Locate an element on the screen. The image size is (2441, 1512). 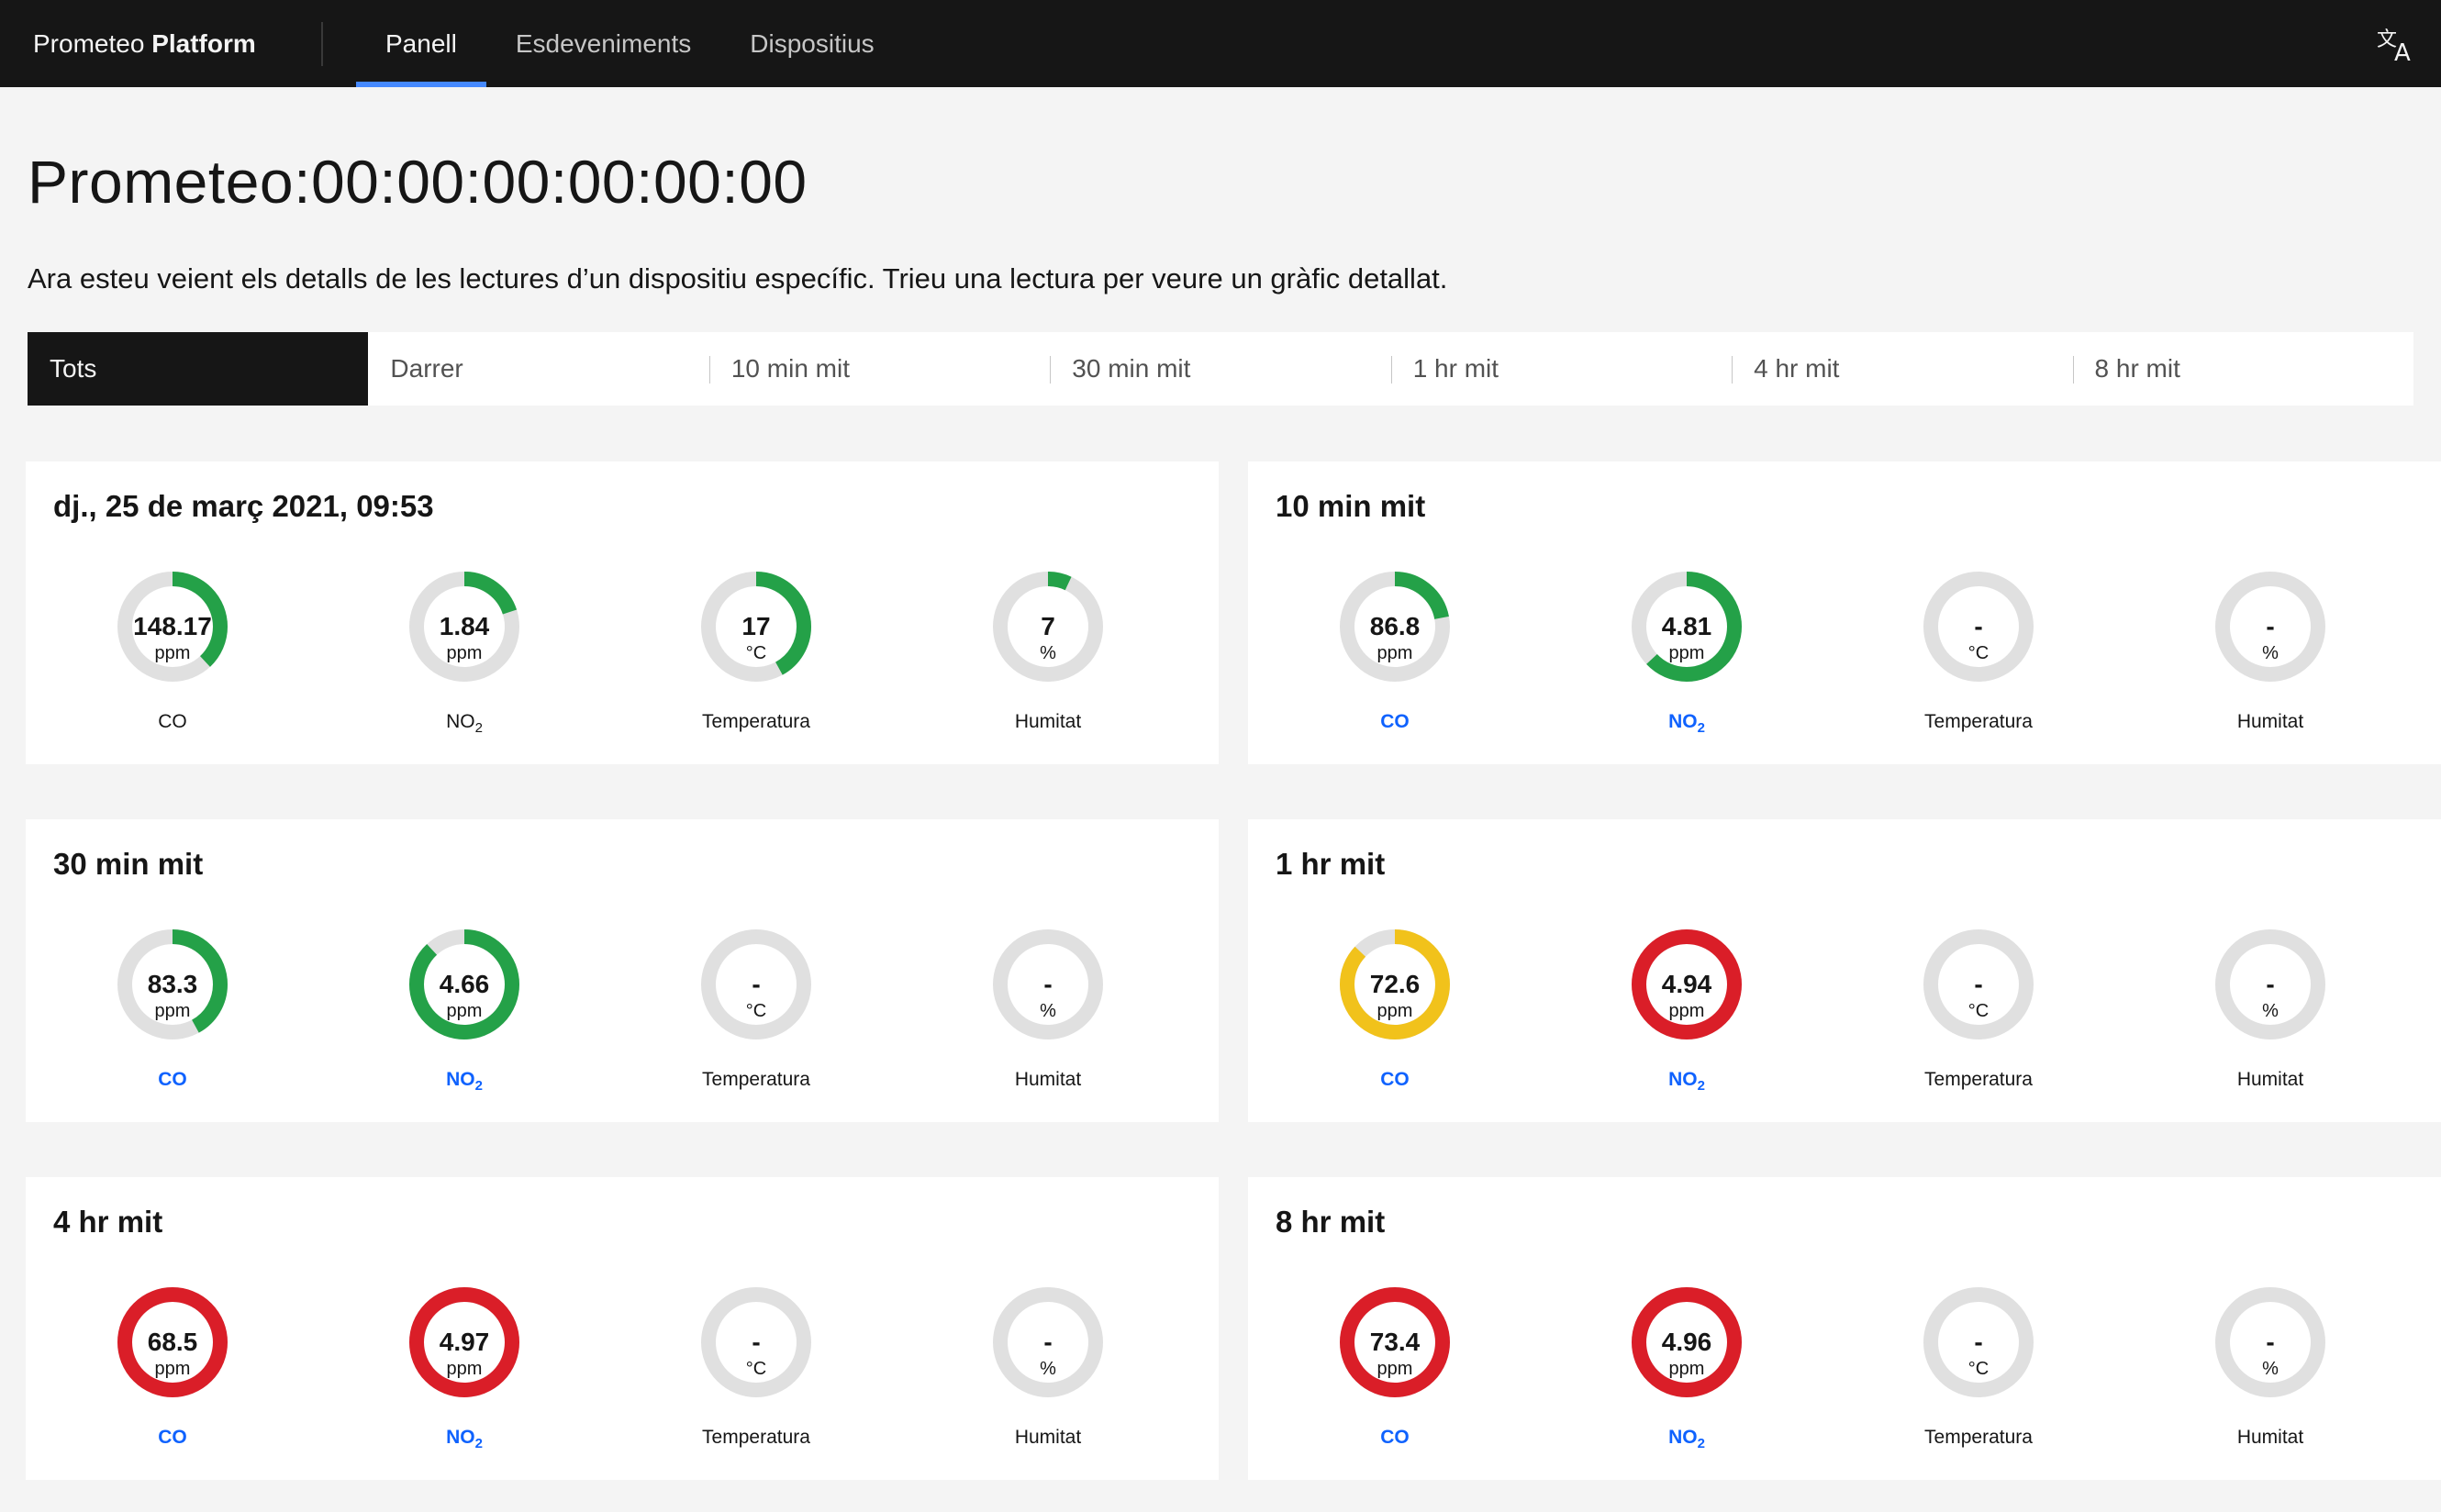
reading-gauge: 86.8 ppm CO is located at coordinates (1395, 663).